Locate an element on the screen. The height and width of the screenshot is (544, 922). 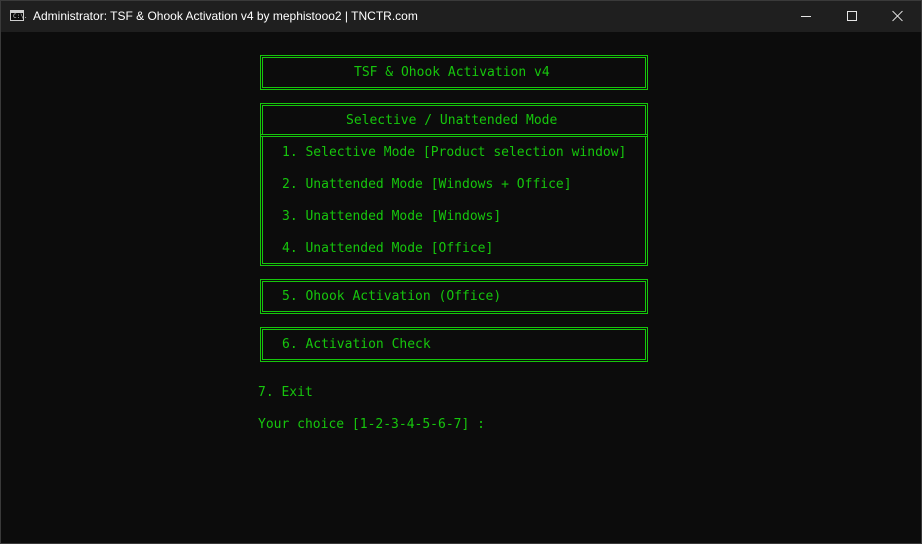
option-exit: 7. Exit is located at coordinates (285, 392).